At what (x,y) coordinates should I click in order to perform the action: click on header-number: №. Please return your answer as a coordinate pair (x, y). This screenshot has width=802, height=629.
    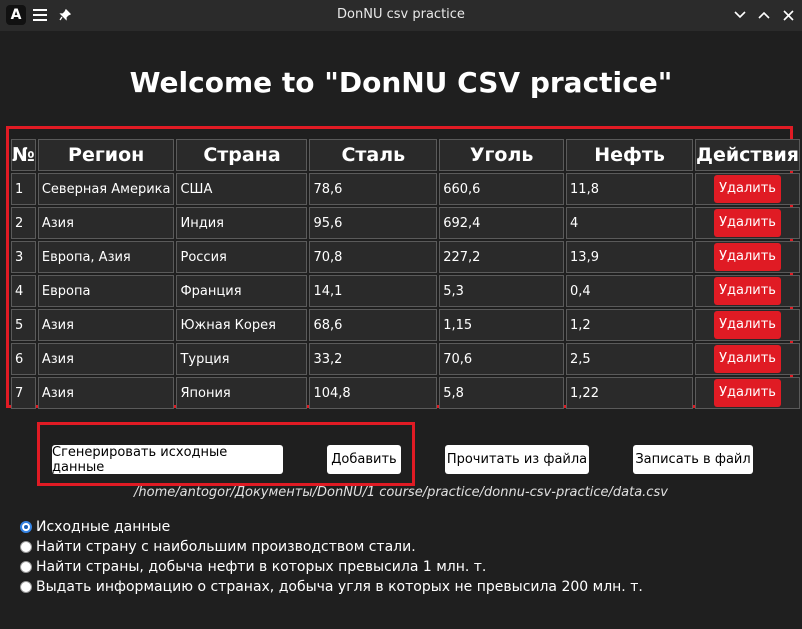
    Looking at the image, I should click on (23, 155).